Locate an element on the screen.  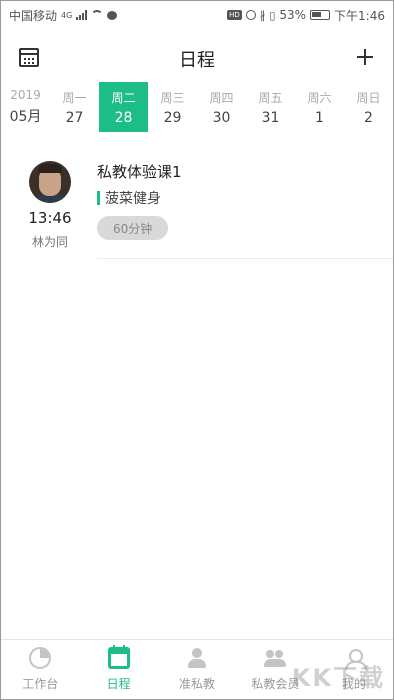
date-label: 2 is located at coordinates (368, 117).